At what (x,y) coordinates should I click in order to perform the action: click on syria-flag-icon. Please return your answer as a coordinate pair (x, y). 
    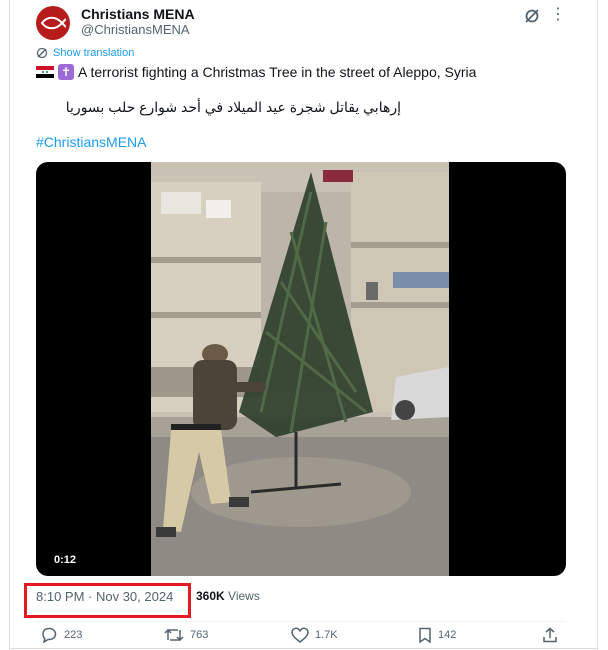
    Looking at the image, I should click on (45, 72).